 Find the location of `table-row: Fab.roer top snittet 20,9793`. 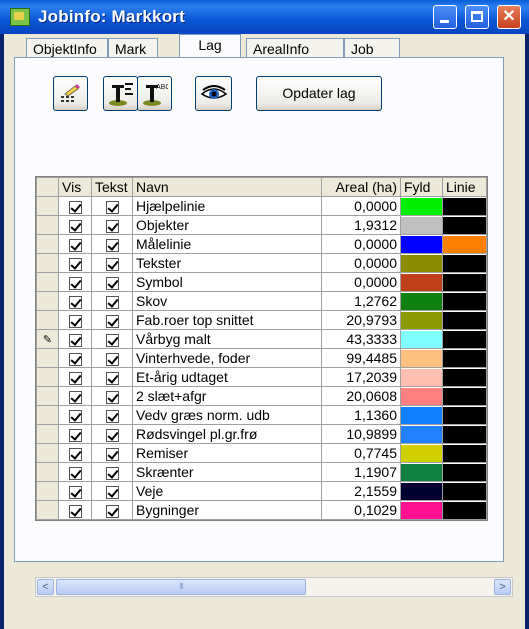

table-row: Fab.roer top snittet 20,9793 is located at coordinates (261, 320).